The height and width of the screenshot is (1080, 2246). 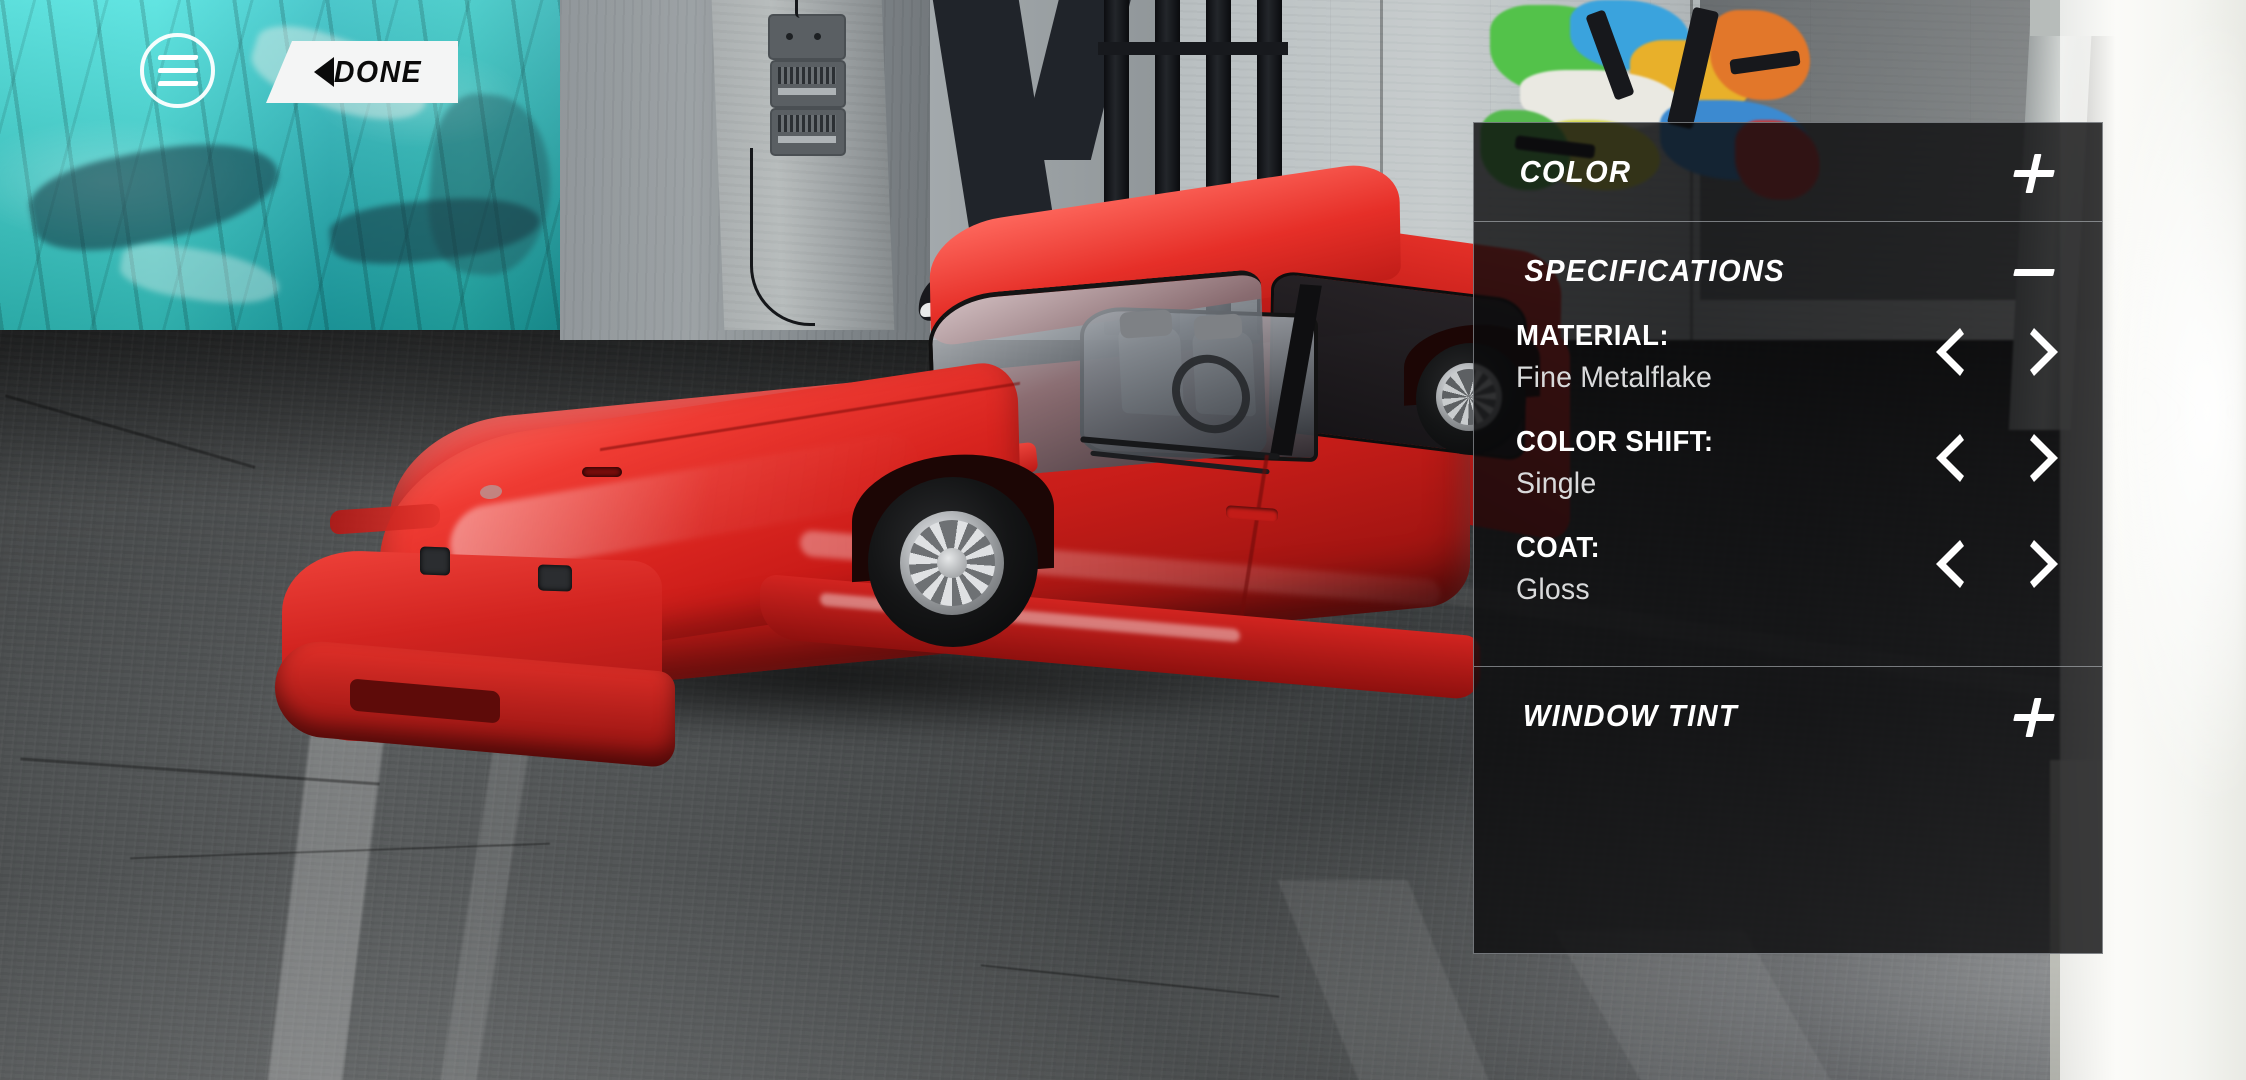 I want to click on electrical-cable, so click(x=797, y=9).